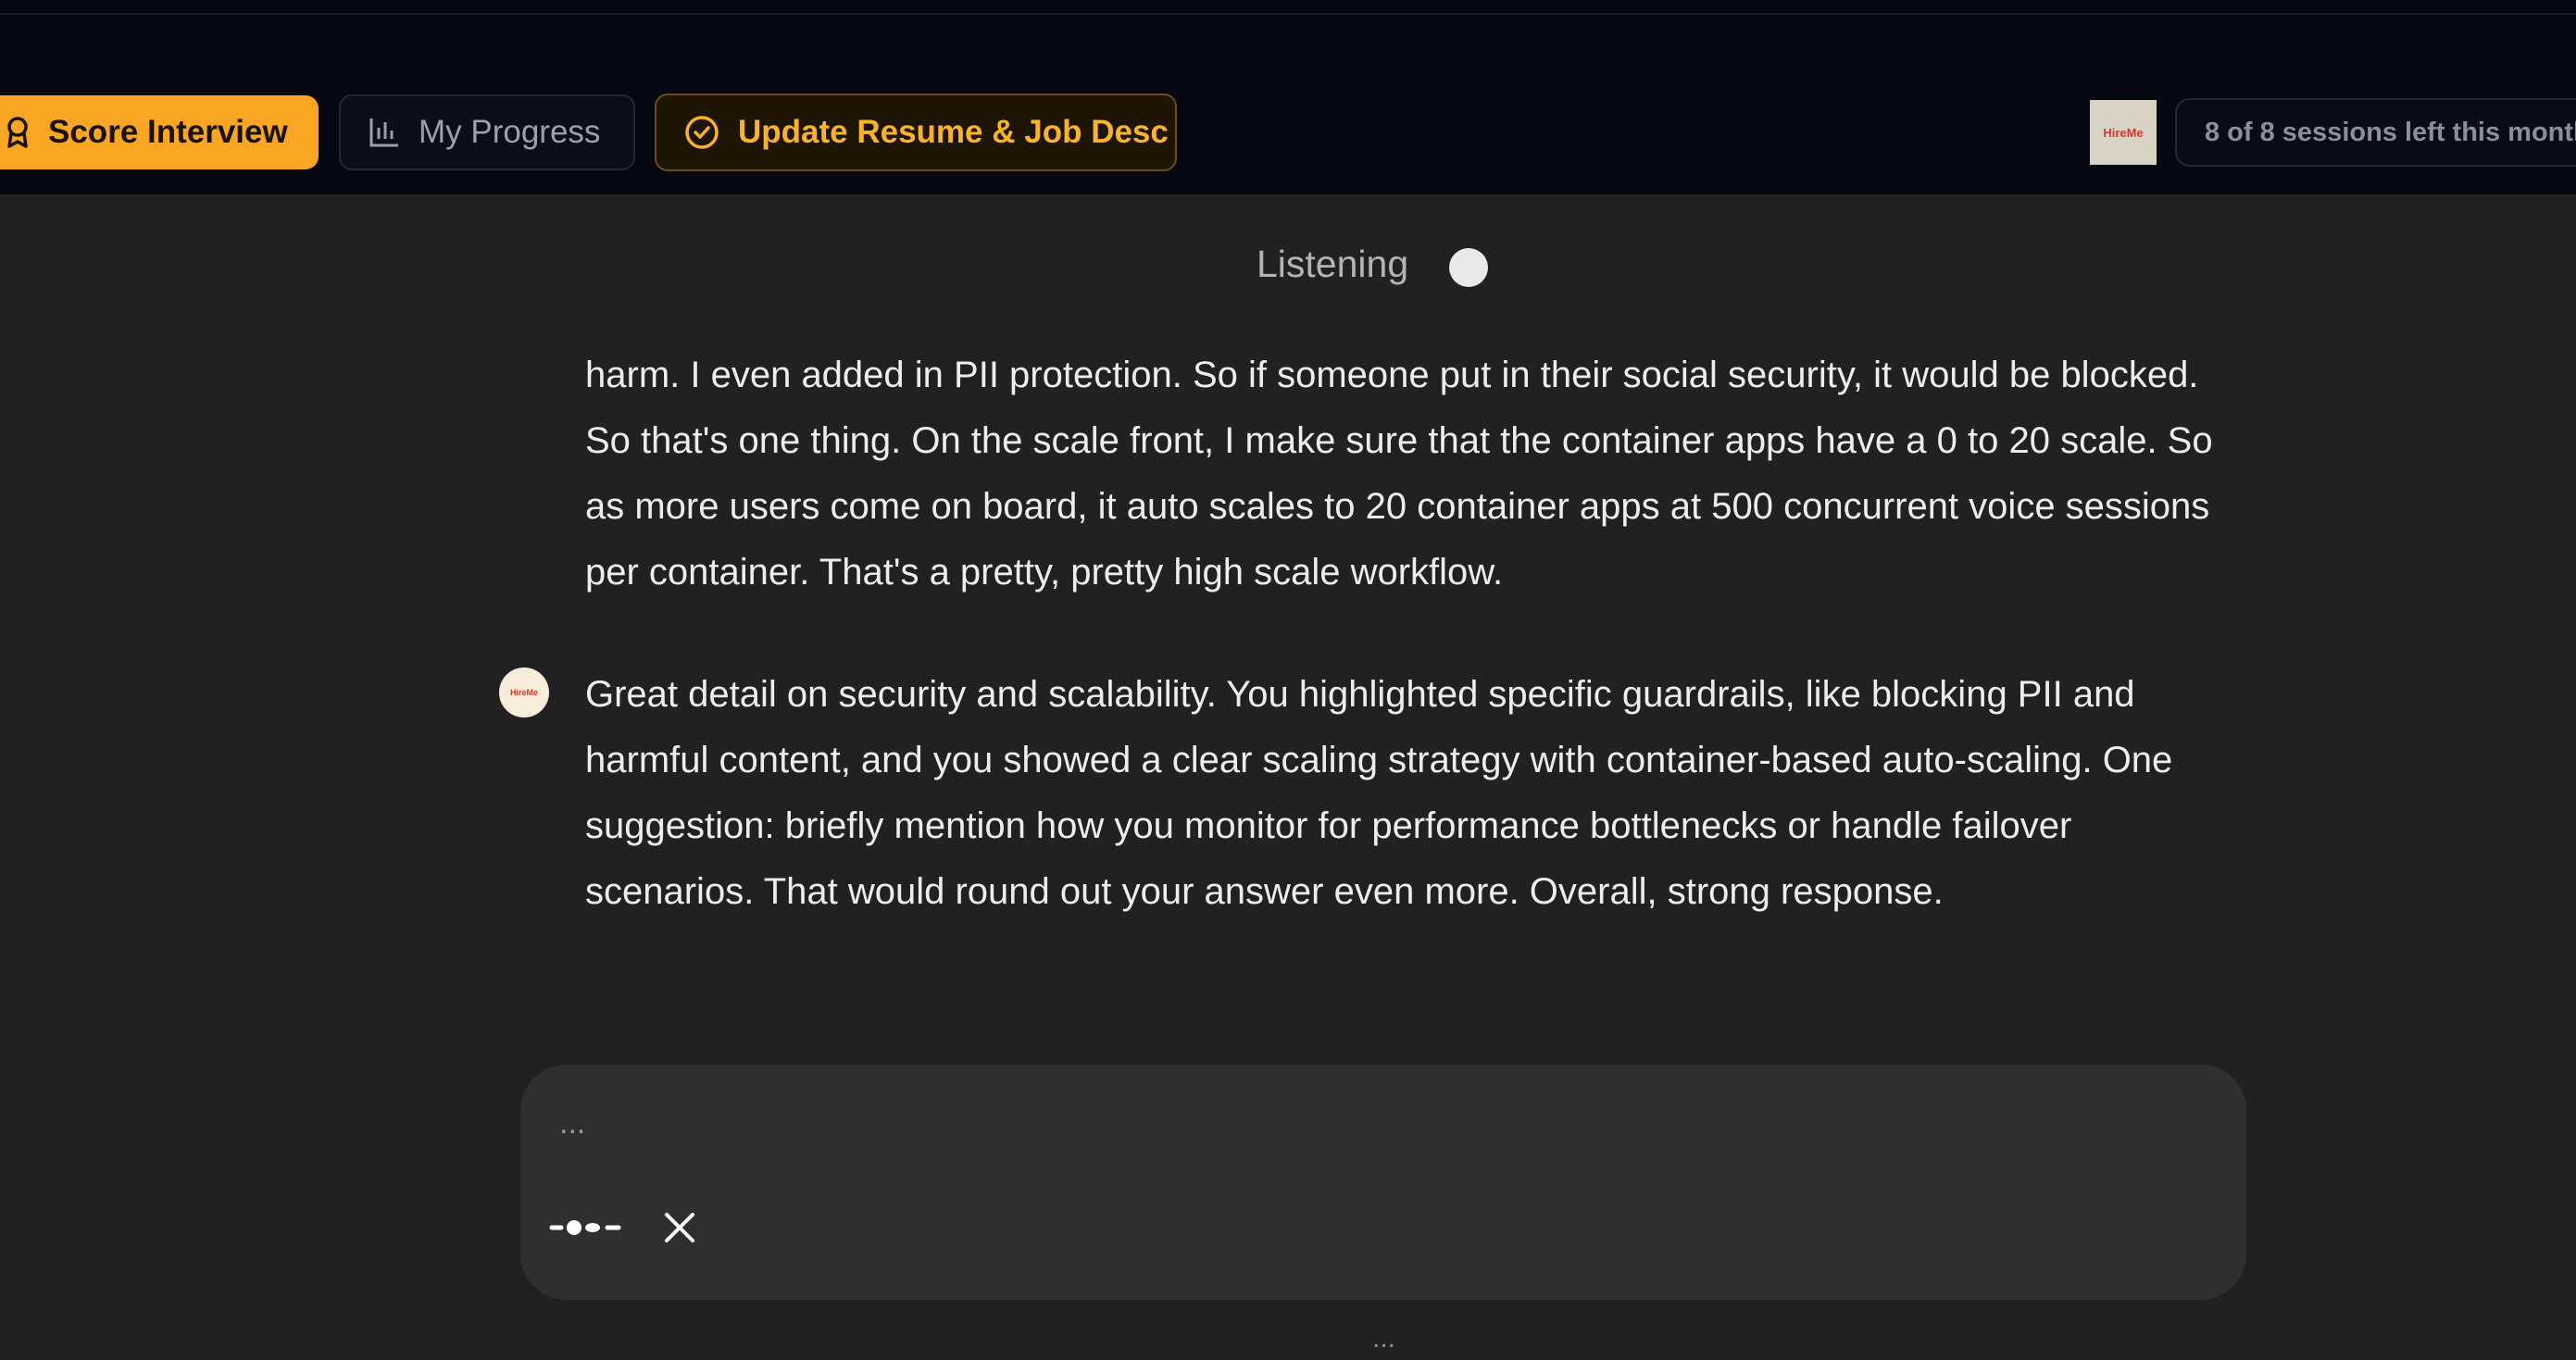 Image resolution: width=2576 pixels, height=1360 pixels. What do you see at coordinates (18, 132) in the screenshot?
I see `award-icon` at bounding box center [18, 132].